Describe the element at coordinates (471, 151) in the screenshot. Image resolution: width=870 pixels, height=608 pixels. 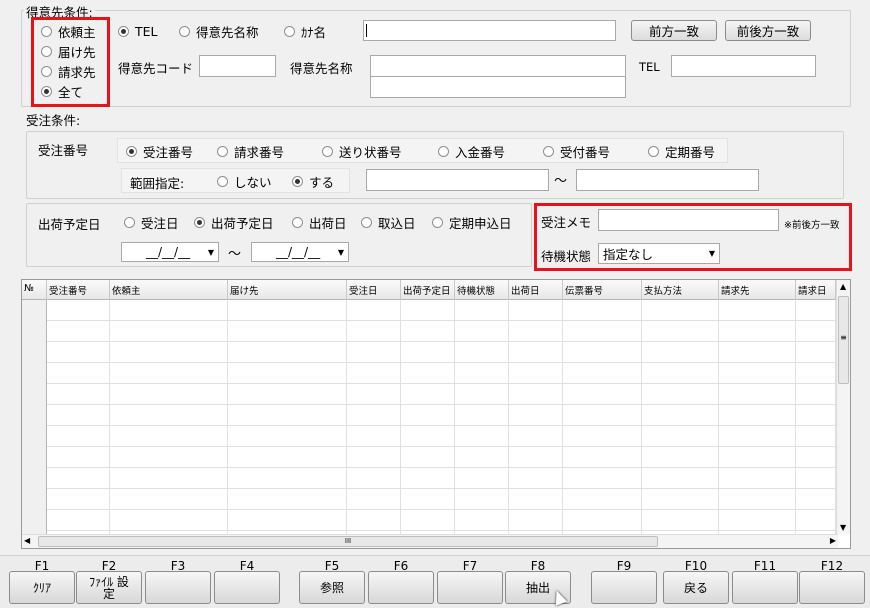
I see `order-number-radio: 入金番号` at that location.